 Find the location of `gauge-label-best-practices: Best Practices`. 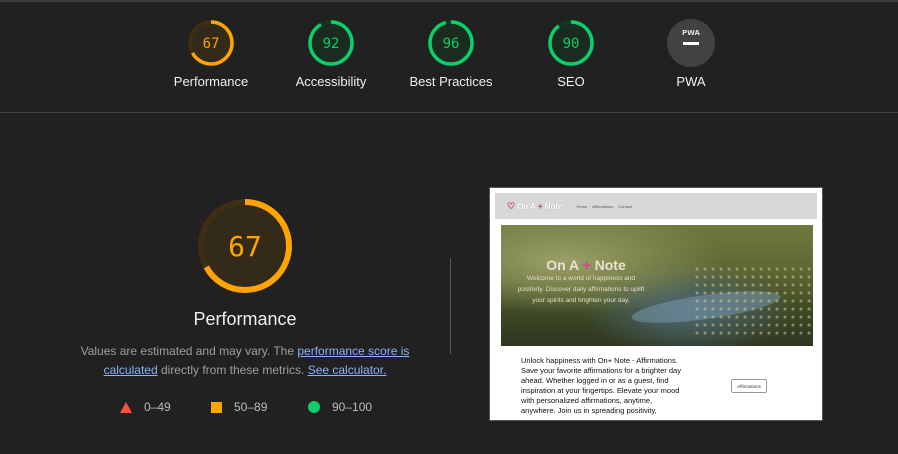

gauge-label-best-practices: Best Practices is located at coordinates (451, 81).